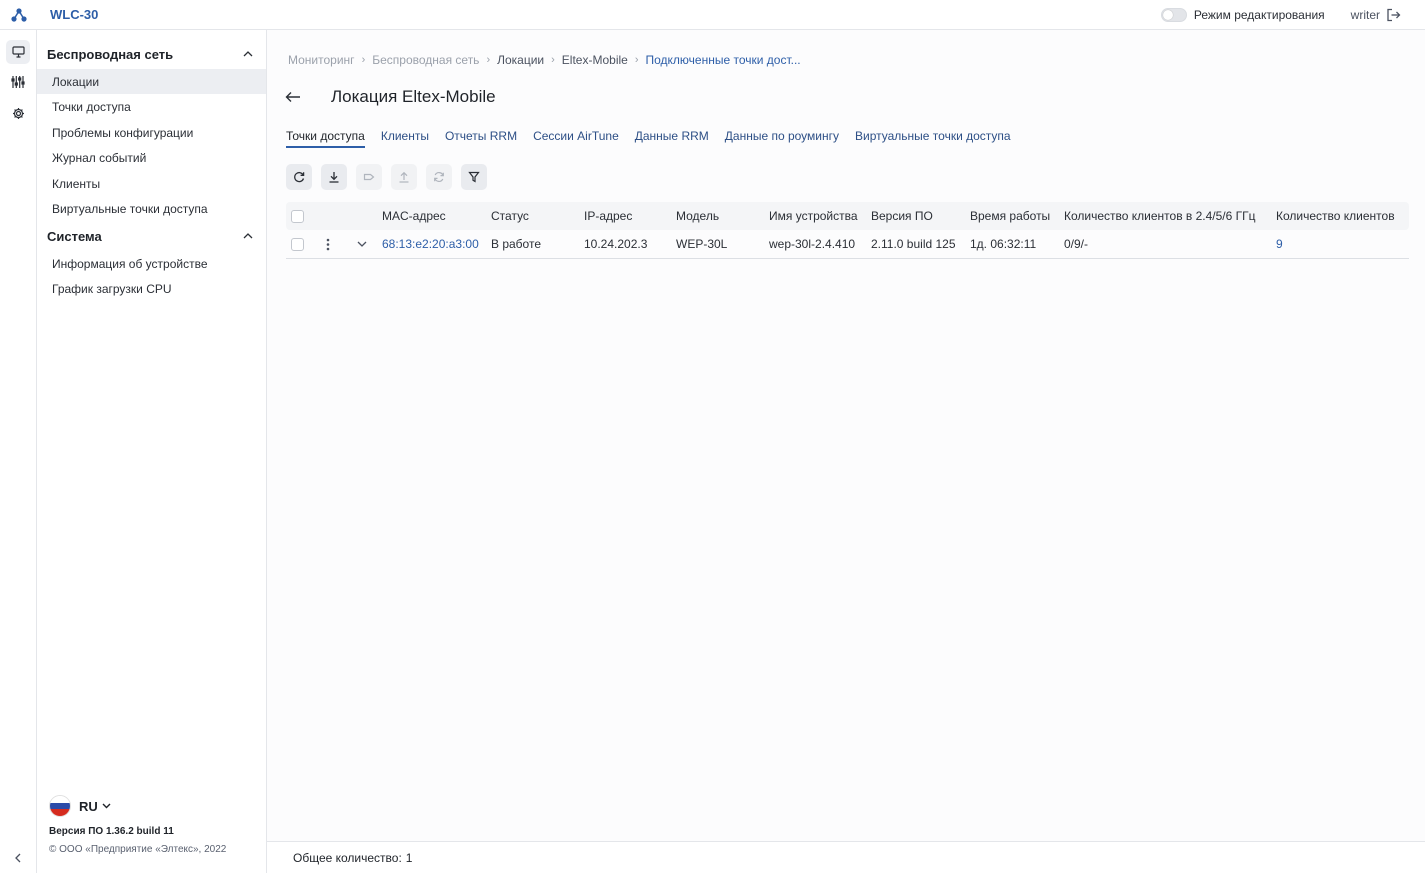 This screenshot has width=1425, height=873. I want to click on column-header-clients: Количество клиентов, so click(1335, 216).